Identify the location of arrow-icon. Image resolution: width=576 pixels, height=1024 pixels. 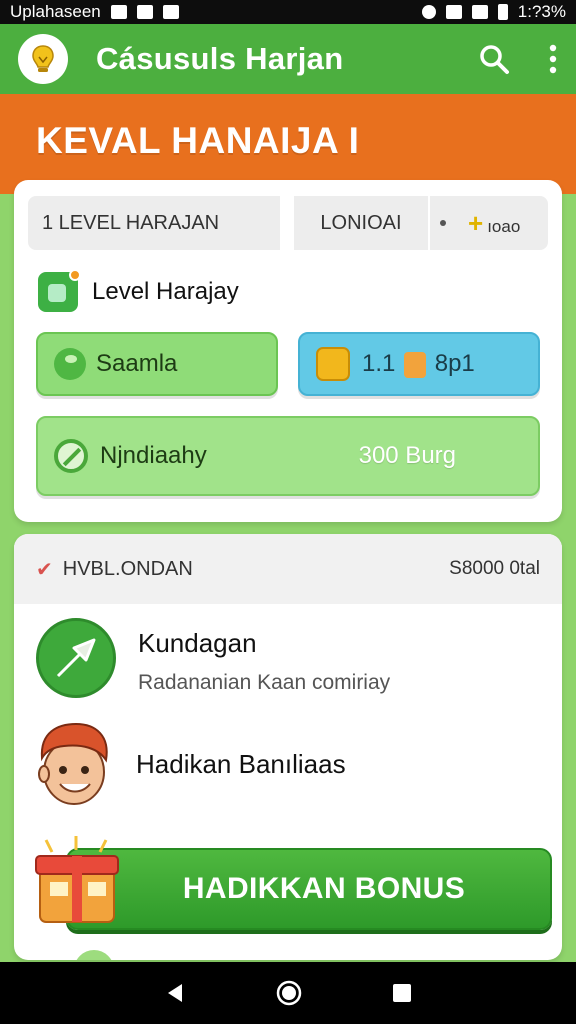
(76, 658).